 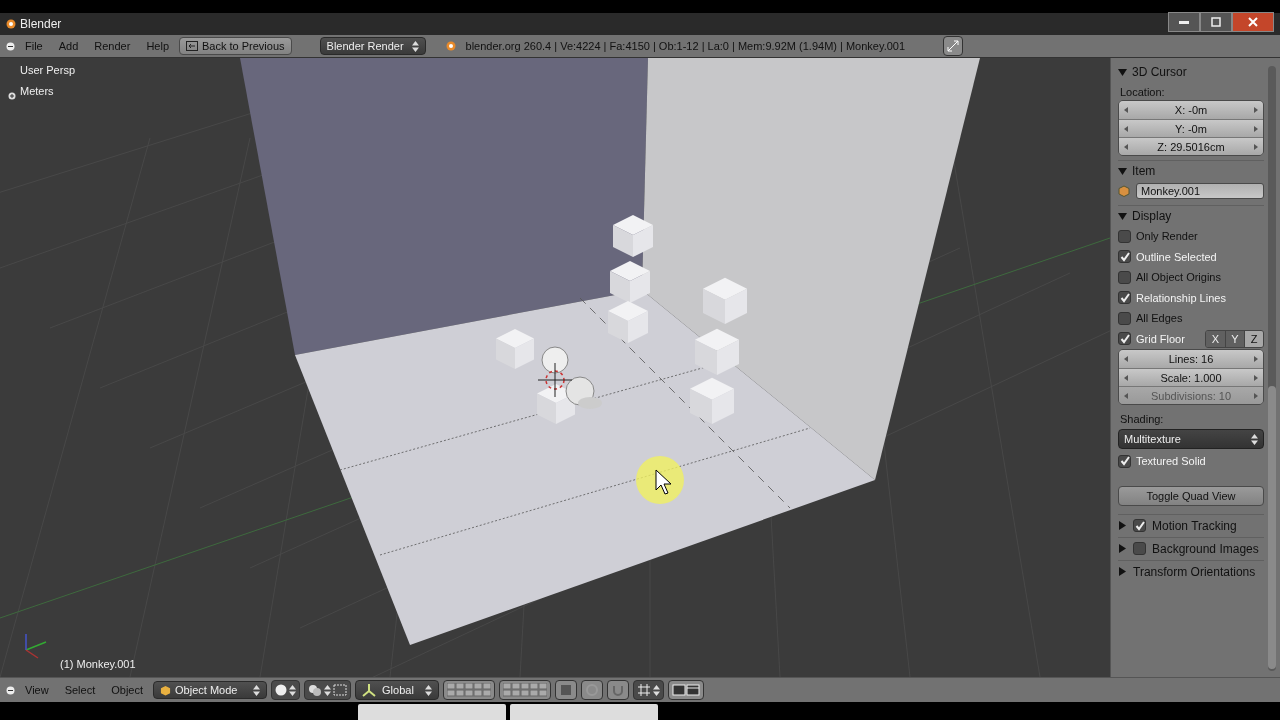 What do you see at coordinates (592, 690) in the screenshot?
I see `proportional-edit-icon` at bounding box center [592, 690].